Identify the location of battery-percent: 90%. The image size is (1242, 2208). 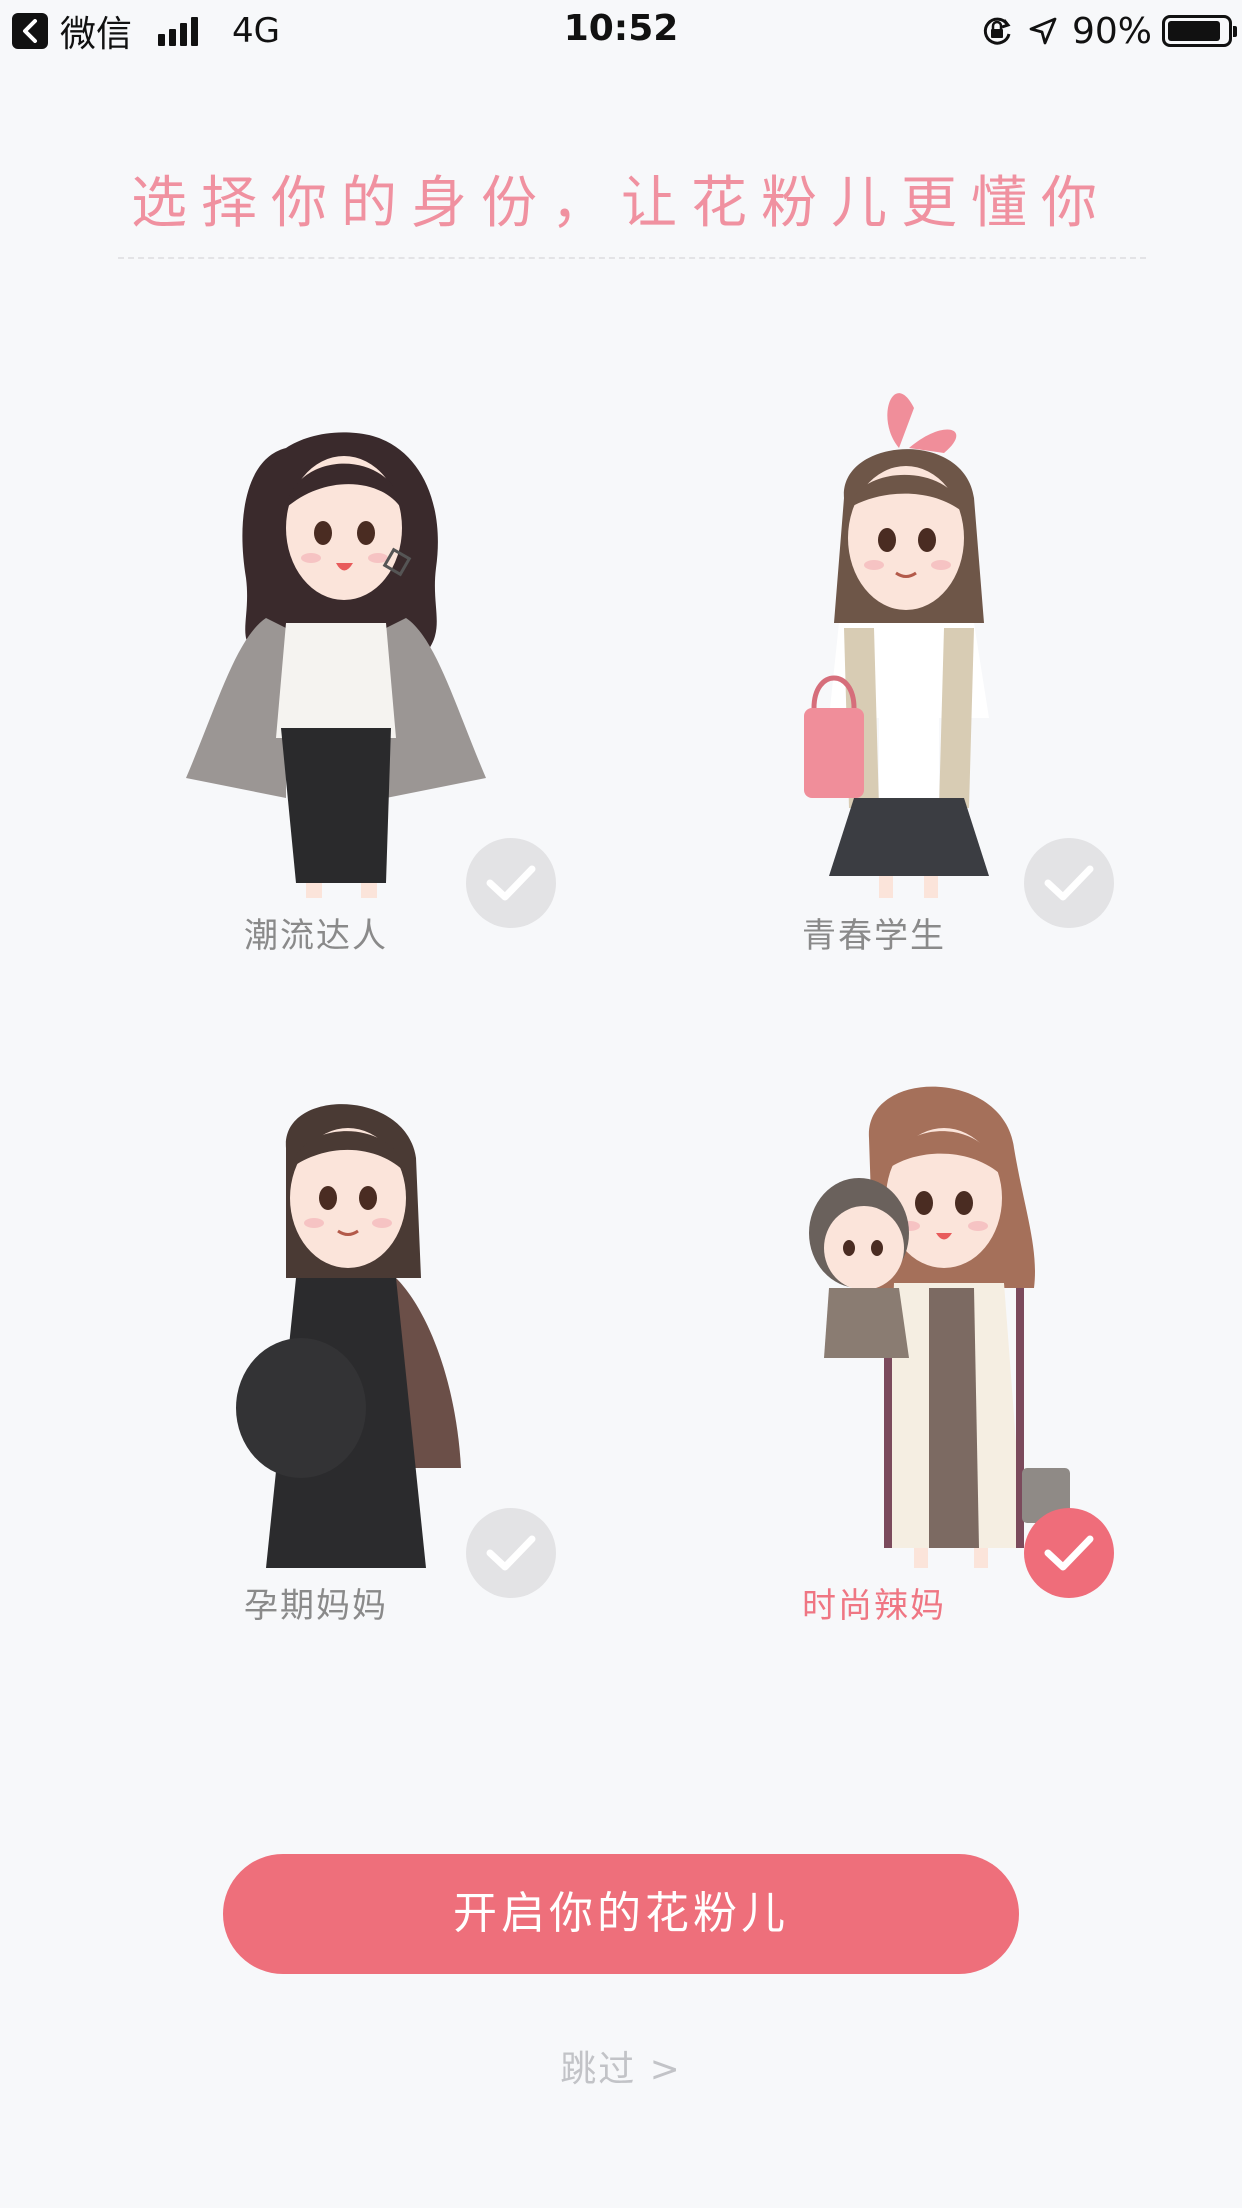
(1111, 31).